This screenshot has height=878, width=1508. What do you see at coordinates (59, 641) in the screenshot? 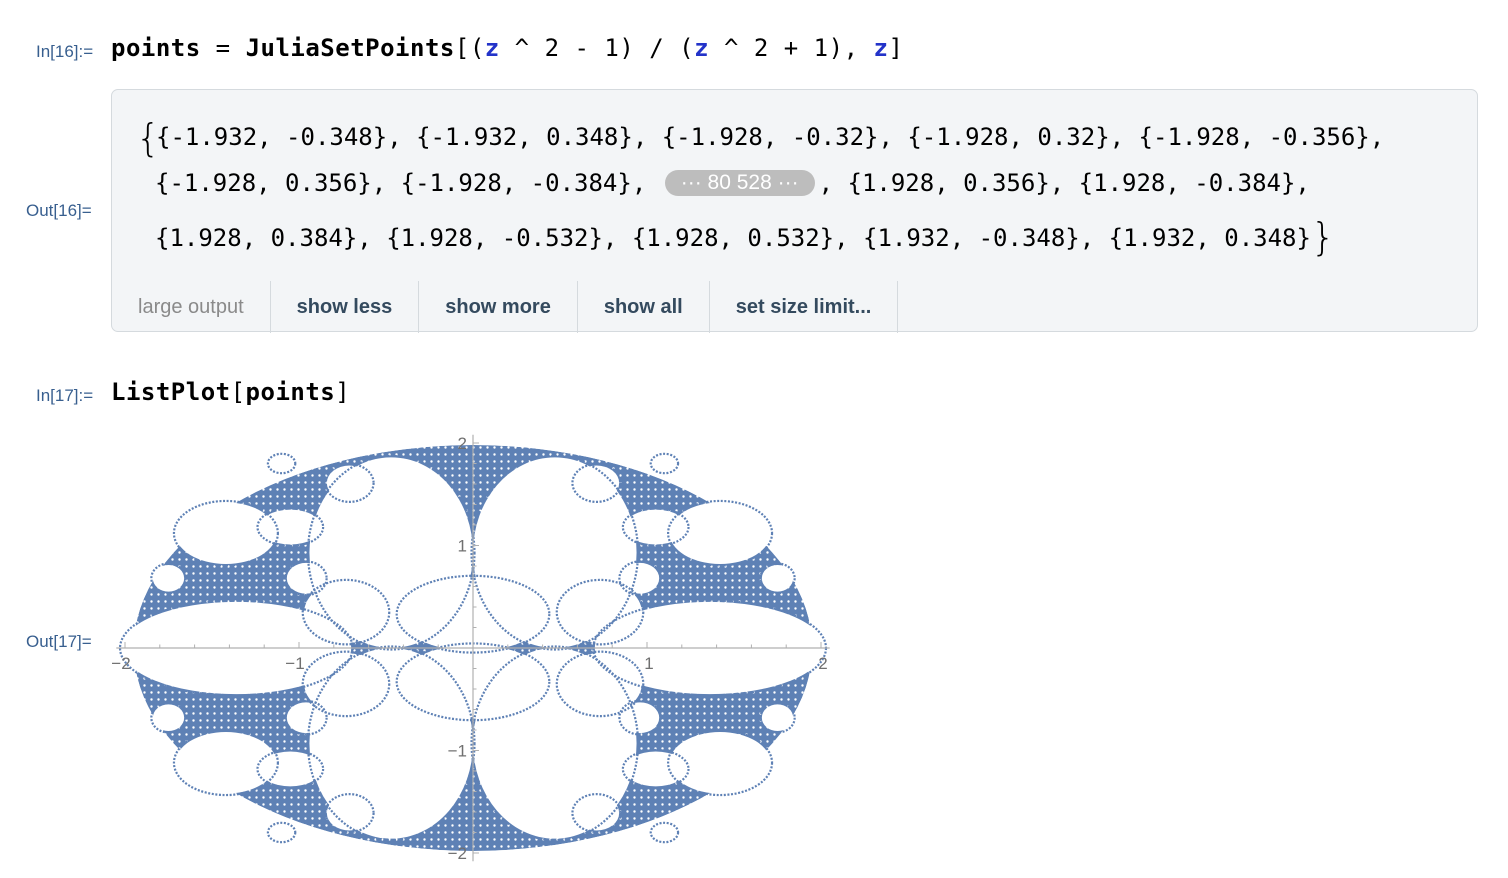
I see `output-label-17: Out[17]=` at bounding box center [59, 641].